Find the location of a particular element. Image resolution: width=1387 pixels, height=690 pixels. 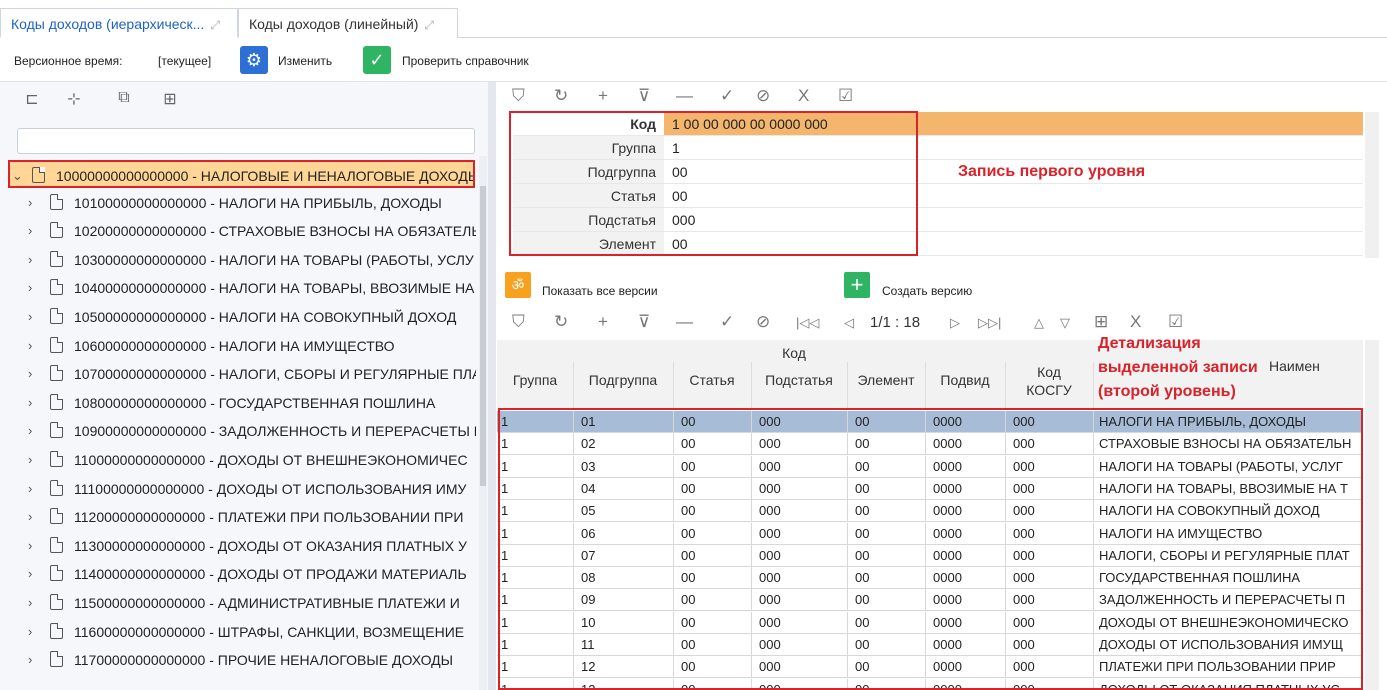

first-page-icon: |◁◁ is located at coordinates (807, 323).